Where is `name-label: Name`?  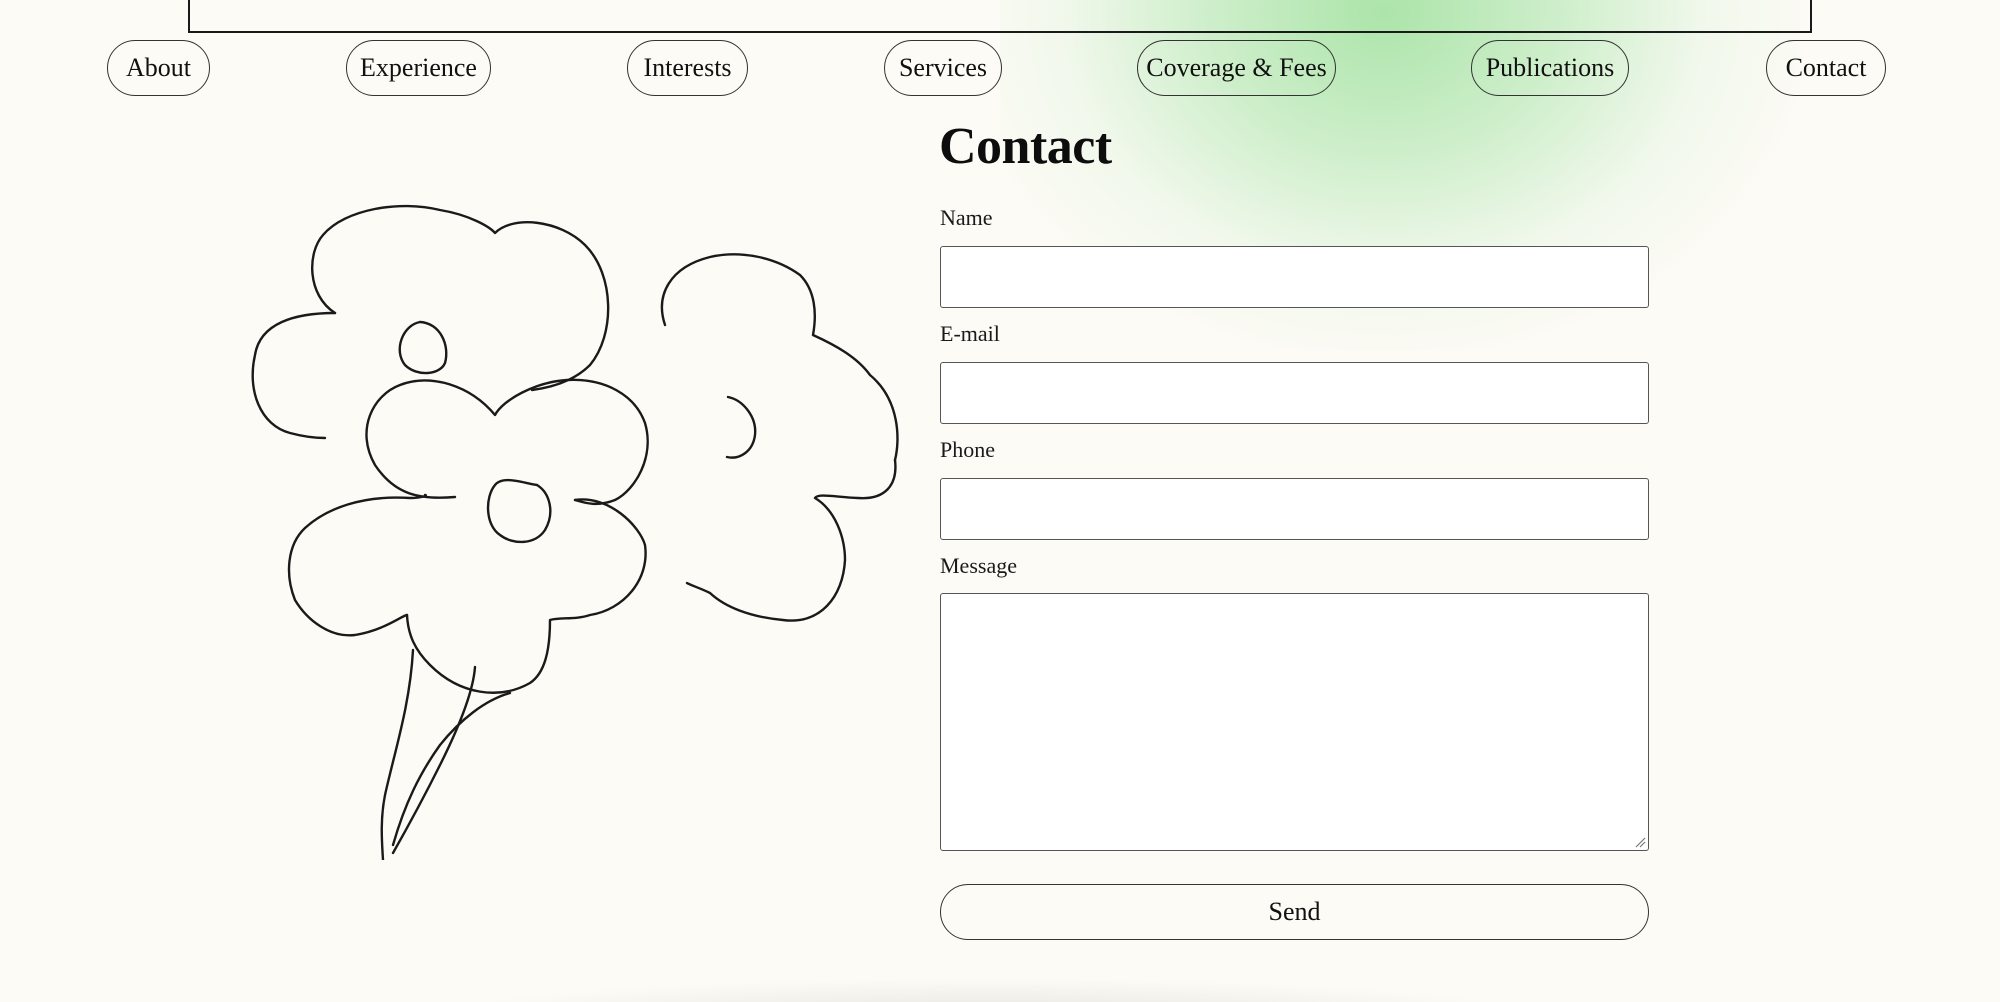 name-label: Name is located at coordinates (966, 217).